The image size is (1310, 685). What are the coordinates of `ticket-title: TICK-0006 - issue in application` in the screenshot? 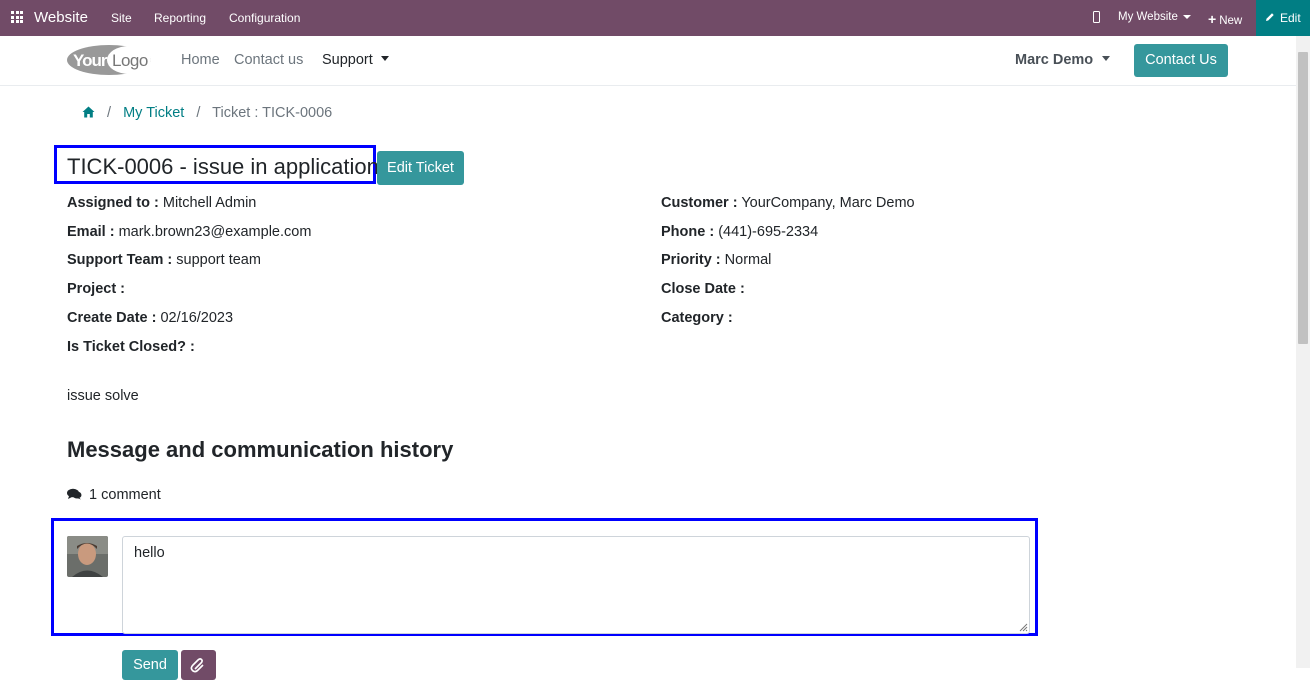 It's located at (223, 166).